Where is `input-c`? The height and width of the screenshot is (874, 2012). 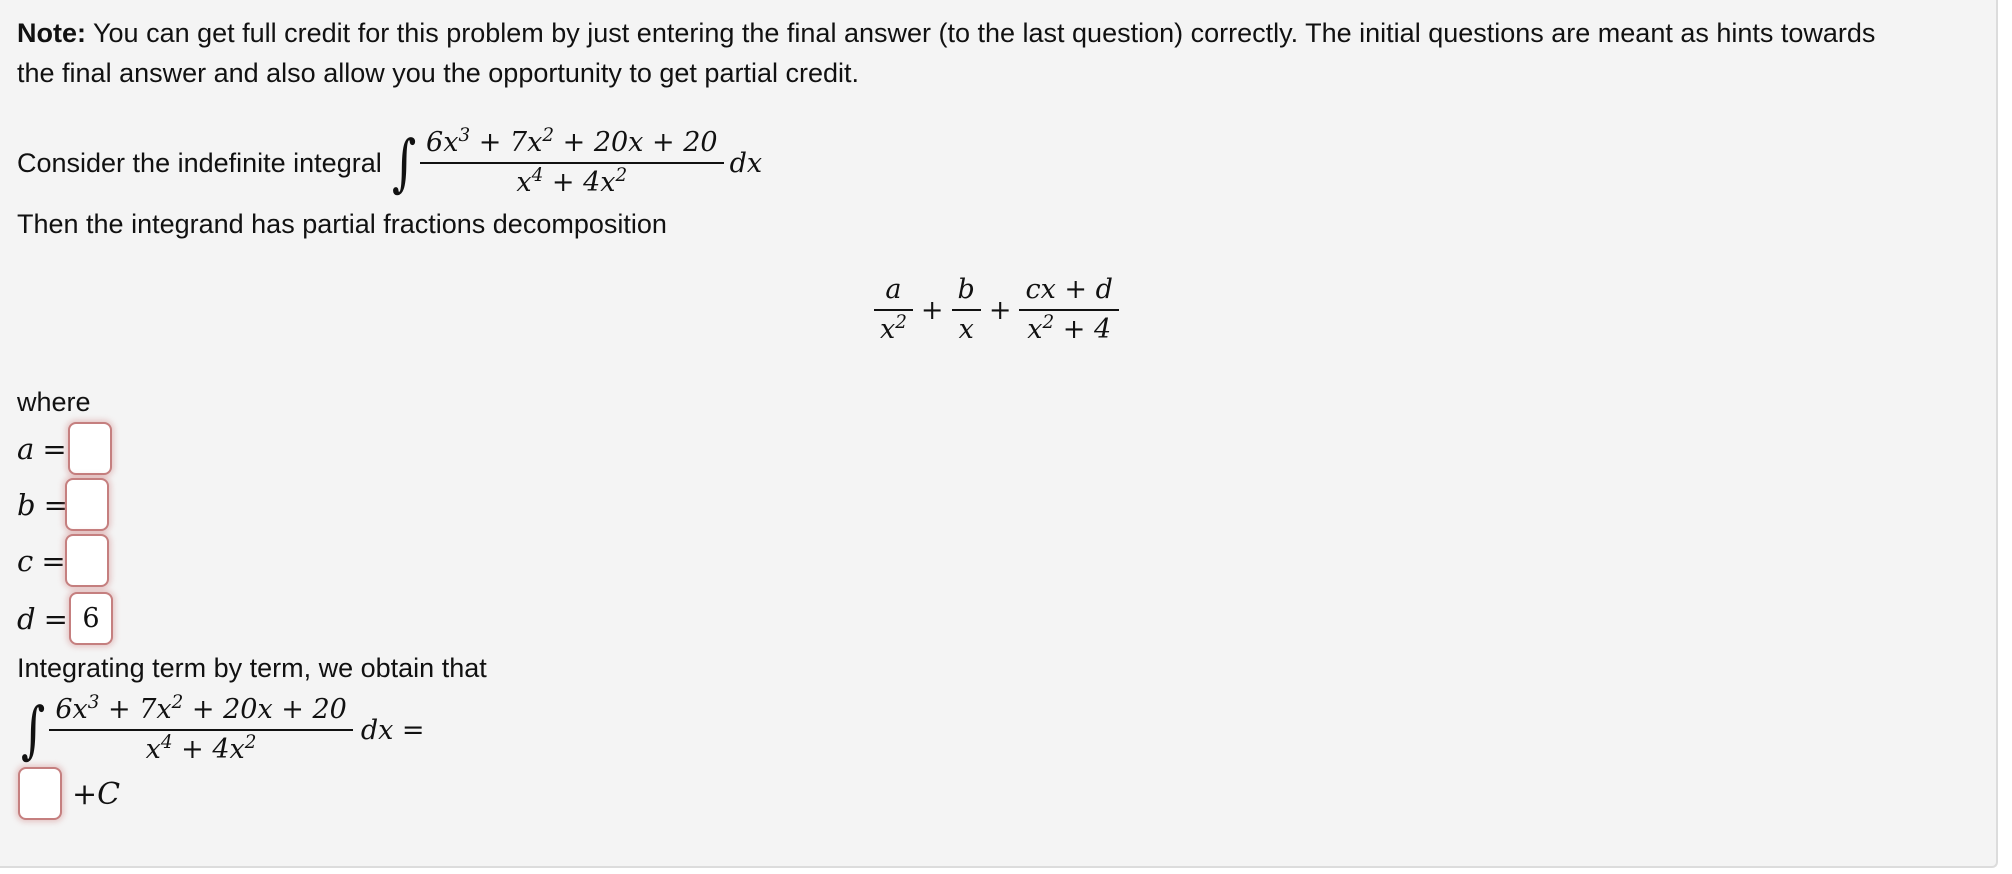
input-c is located at coordinates (87, 560).